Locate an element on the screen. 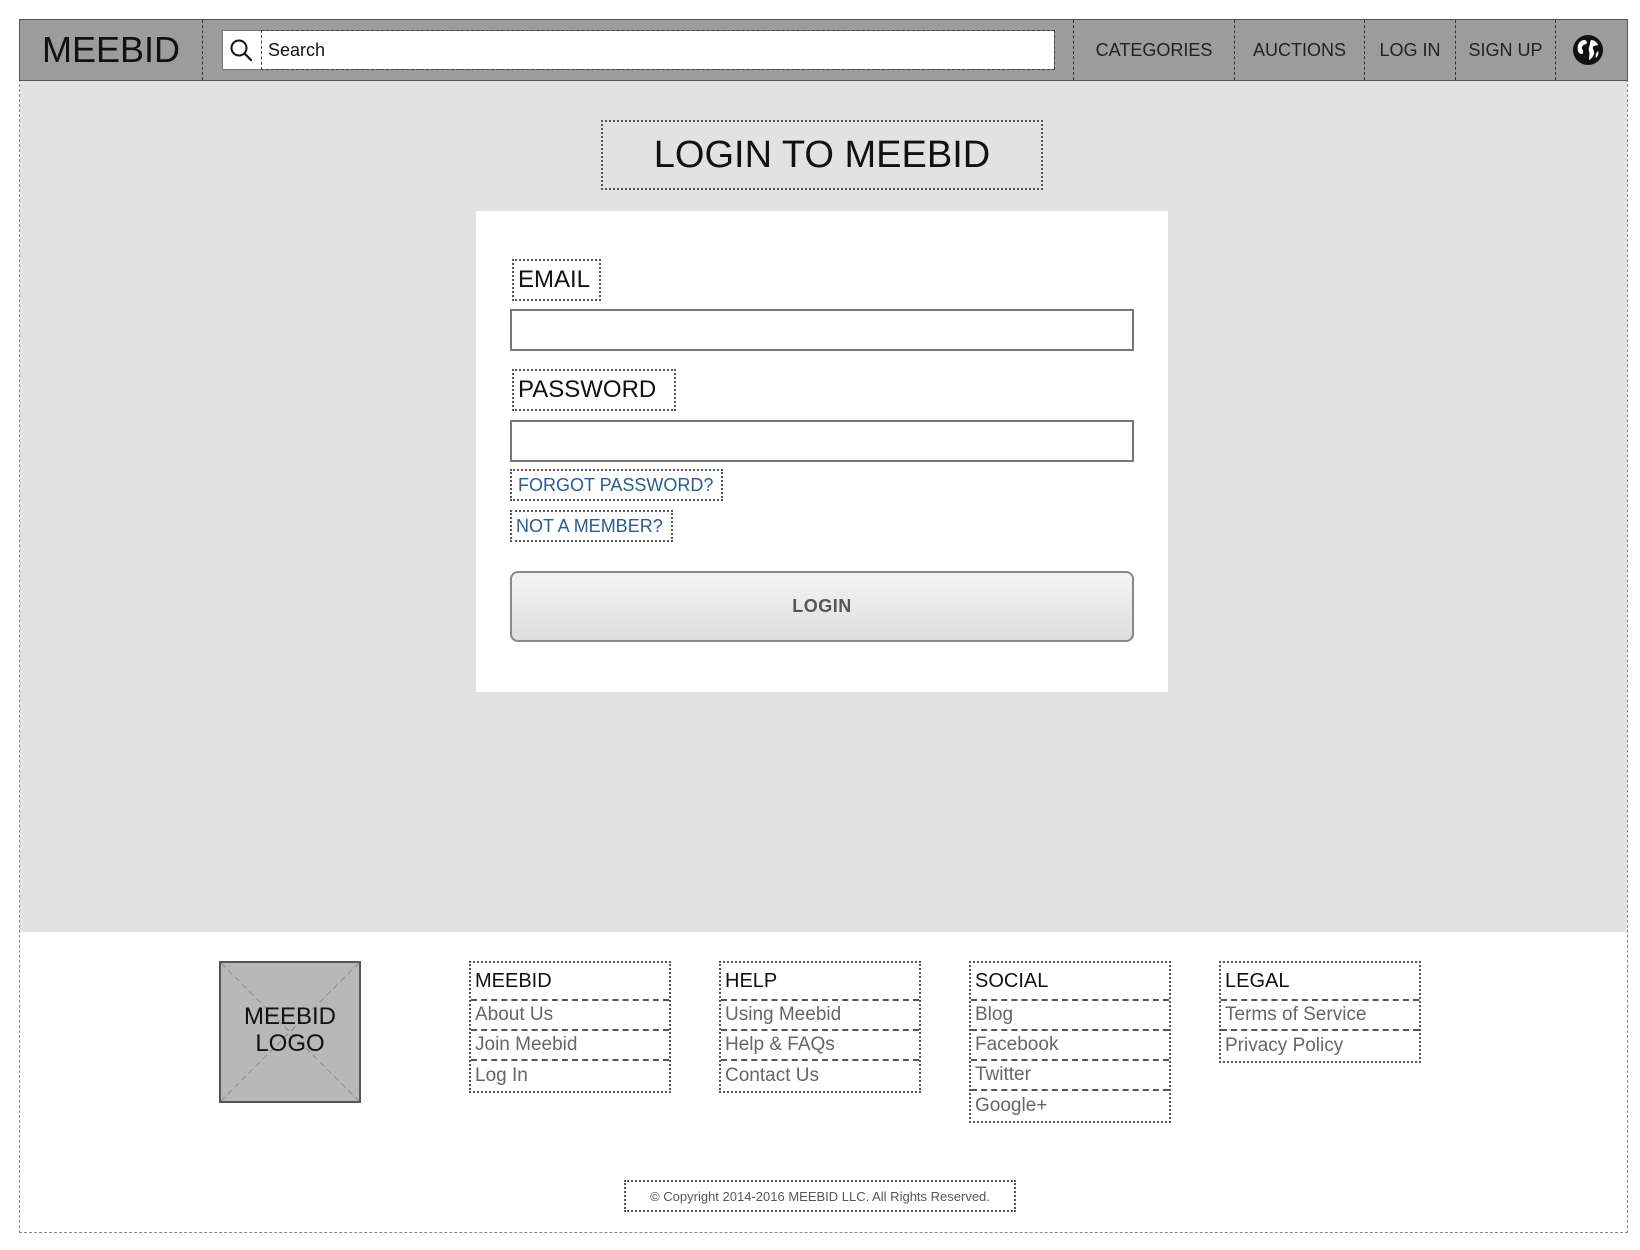 The width and height of the screenshot is (1640, 1250). password-label: PASSWORD is located at coordinates (594, 390).